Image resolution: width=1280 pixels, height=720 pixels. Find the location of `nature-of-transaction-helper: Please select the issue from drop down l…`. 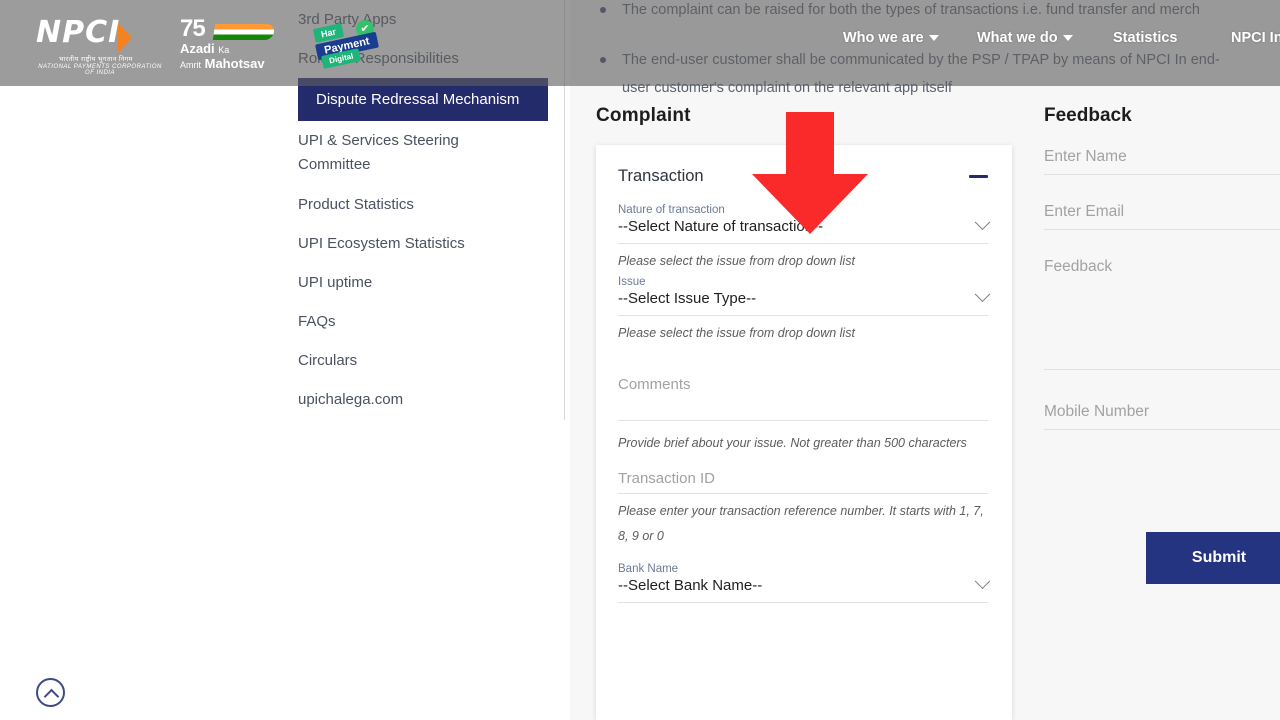

nature-of-transaction-helper: Please select the issue from drop down l… is located at coordinates (736, 261).